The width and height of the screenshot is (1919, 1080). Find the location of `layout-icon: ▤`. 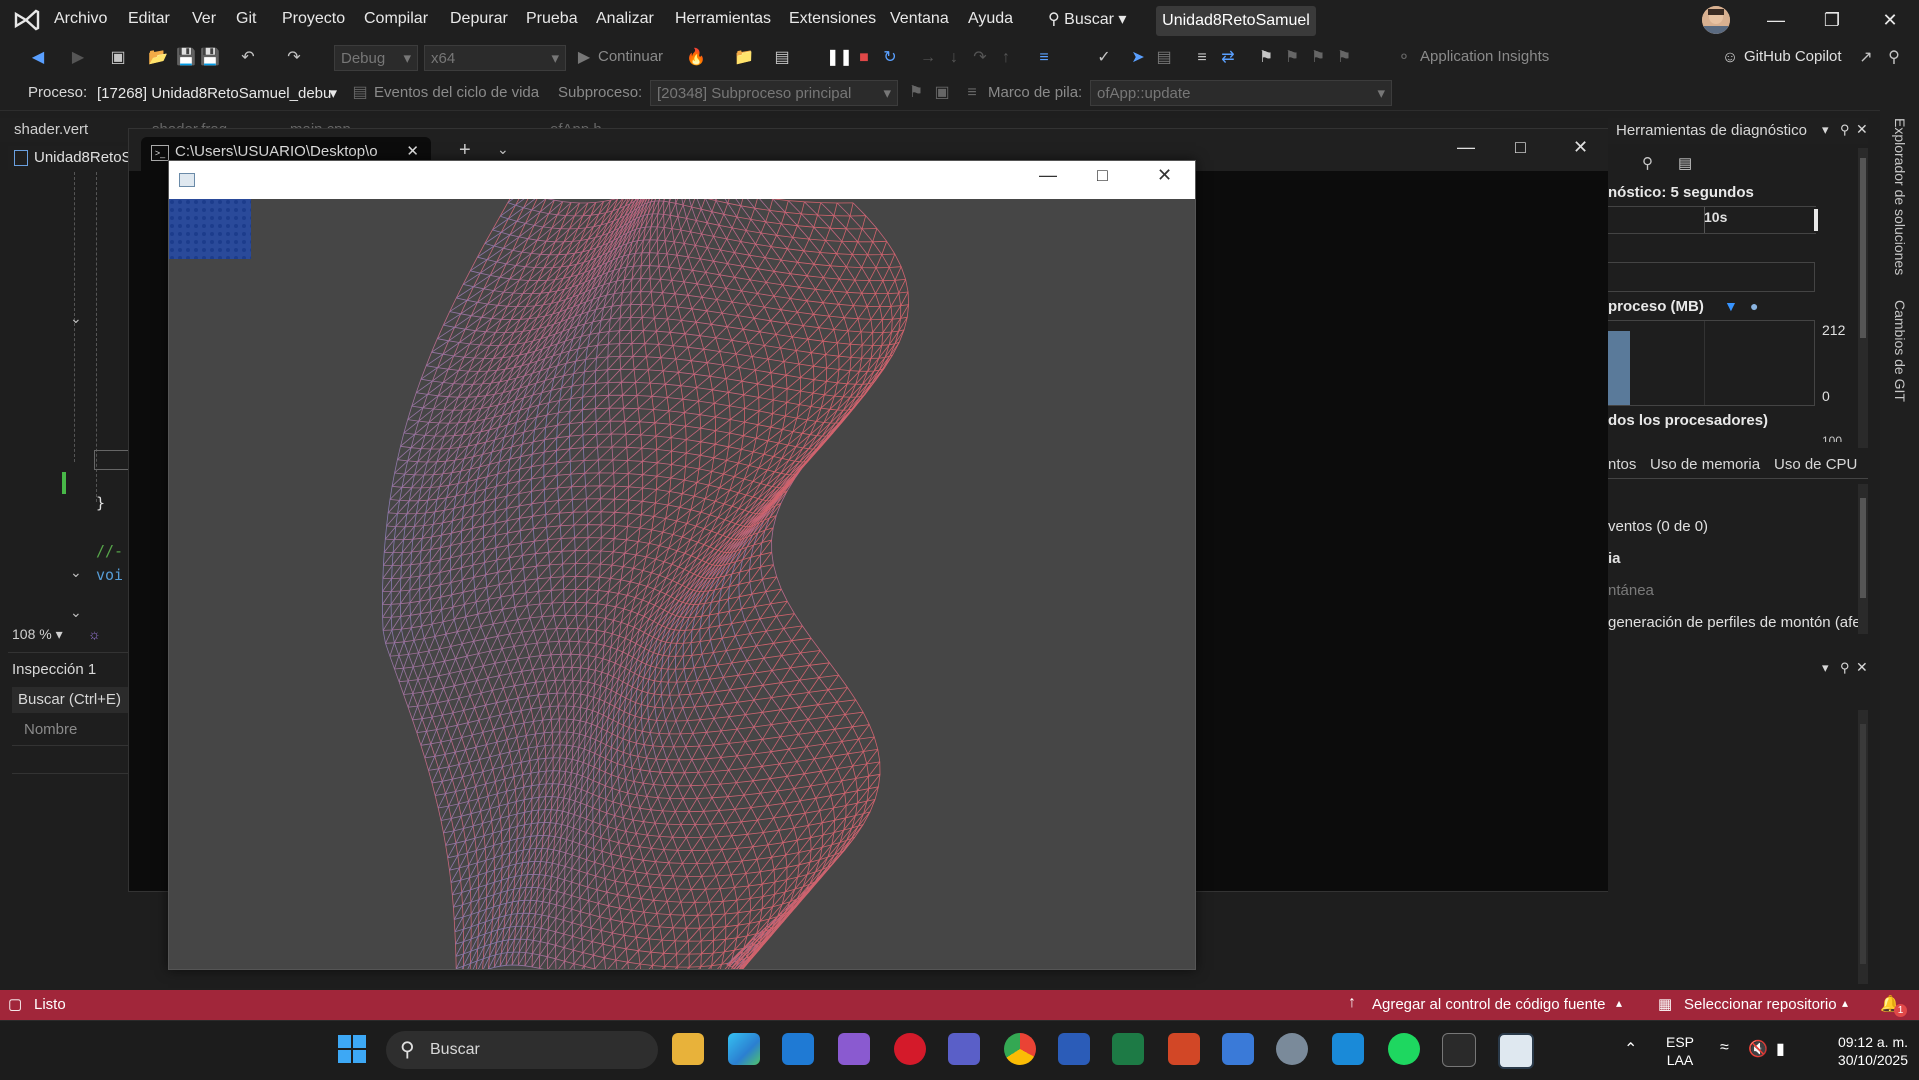

layout-icon: ▤ is located at coordinates (782, 58).